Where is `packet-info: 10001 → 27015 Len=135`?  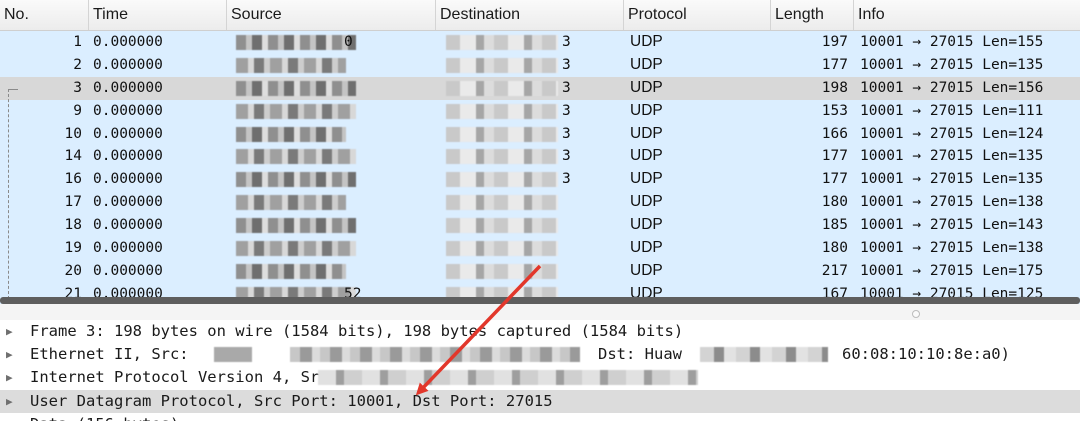
packet-info: 10001 → 27015 Len=135 is located at coordinates (952, 156).